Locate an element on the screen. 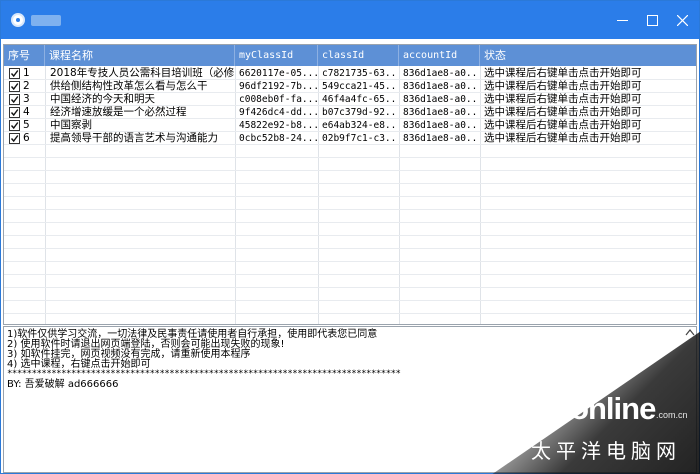 Image resolution: width=700 pixels, height=474 pixels. maximize-icon is located at coordinates (652, 20).